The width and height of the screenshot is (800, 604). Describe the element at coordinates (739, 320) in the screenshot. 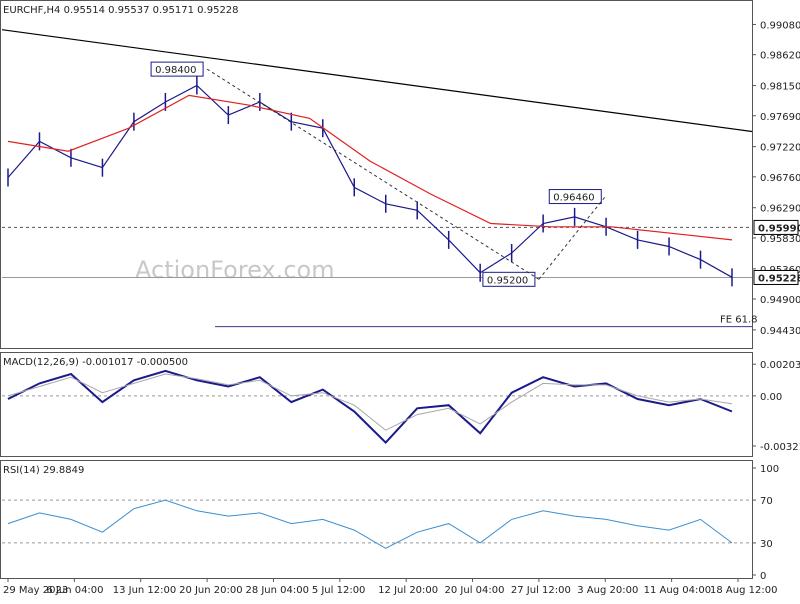

I see `fib-label: FE 61.8` at that location.